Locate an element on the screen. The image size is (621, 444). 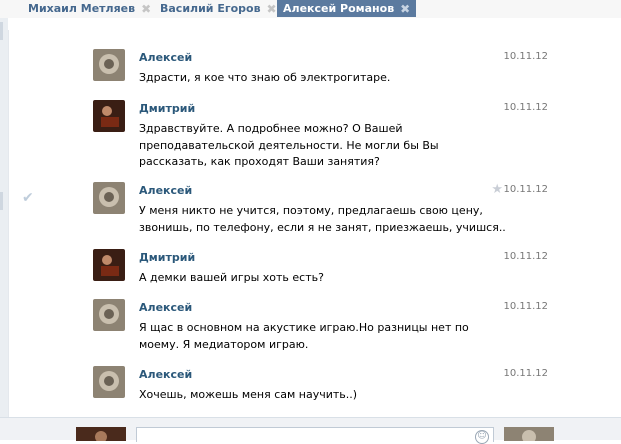
tab-label: Михаил Метляев is located at coordinates (82, 8).